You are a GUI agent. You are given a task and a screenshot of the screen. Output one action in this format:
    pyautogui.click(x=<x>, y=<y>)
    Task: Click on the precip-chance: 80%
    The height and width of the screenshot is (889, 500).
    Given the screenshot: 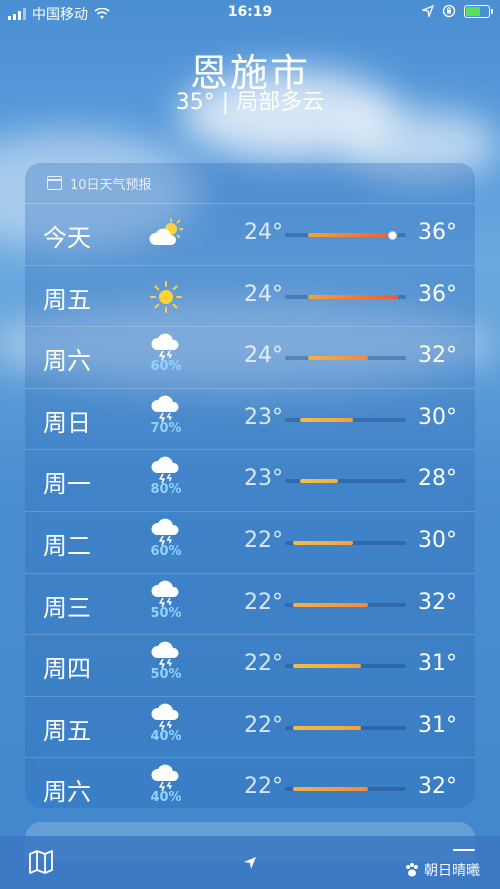 What is the action you would take?
    pyautogui.click(x=166, y=490)
    